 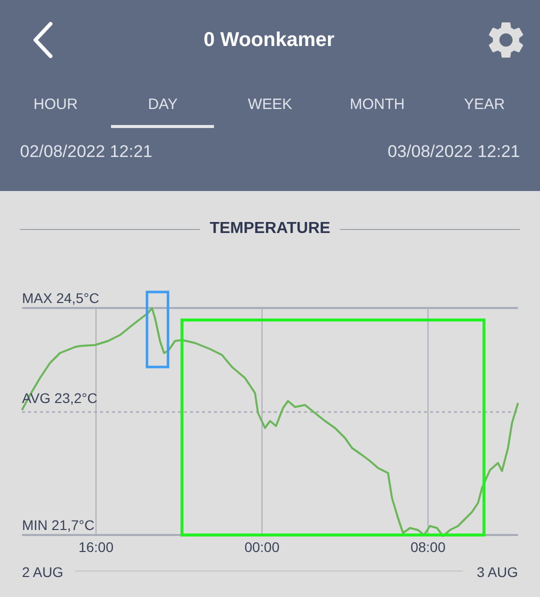 What do you see at coordinates (270, 229) in the screenshot?
I see `section-title: TEMPERATURE` at bounding box center [270, 229].